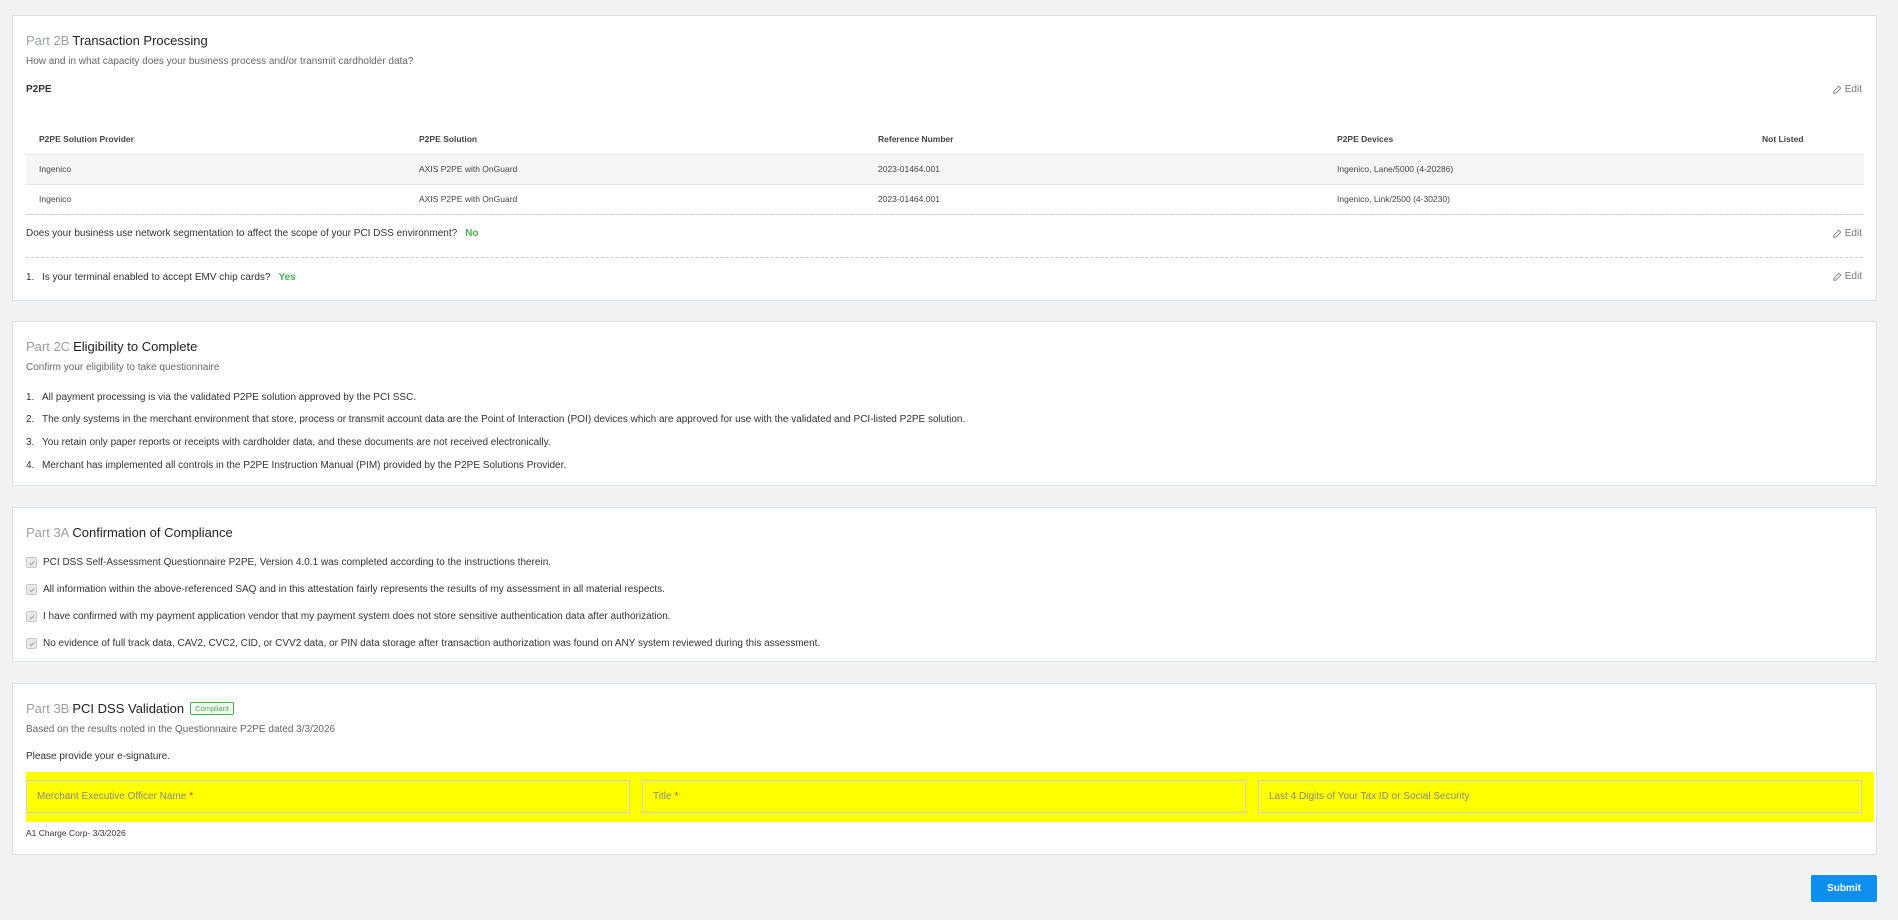 This screenshot has height=920, width=1898. What do you see at coordinates (76, 833) in the screenshot?
I see `signature-footer-note: A1 Charge Corp- 3/3/2026` at bounding box center [76, 833].